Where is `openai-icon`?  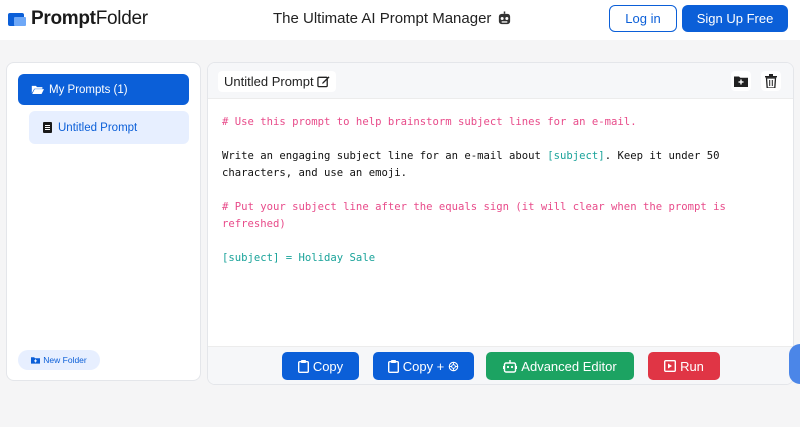 openai-icon is located at coordinates (454, 366).